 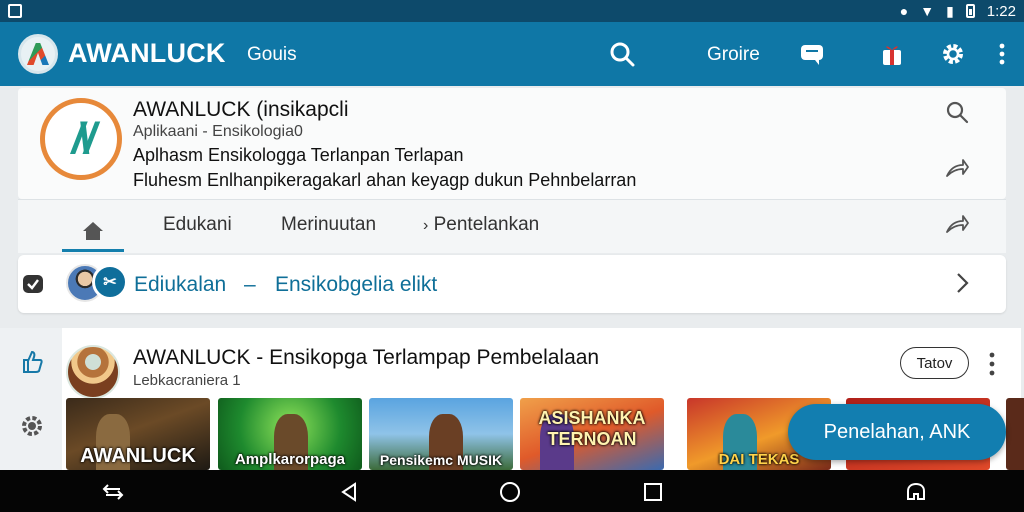 I want to click on profile-subtitle: Aplikaani - Ensikologia0, so click(x=218, y=131).